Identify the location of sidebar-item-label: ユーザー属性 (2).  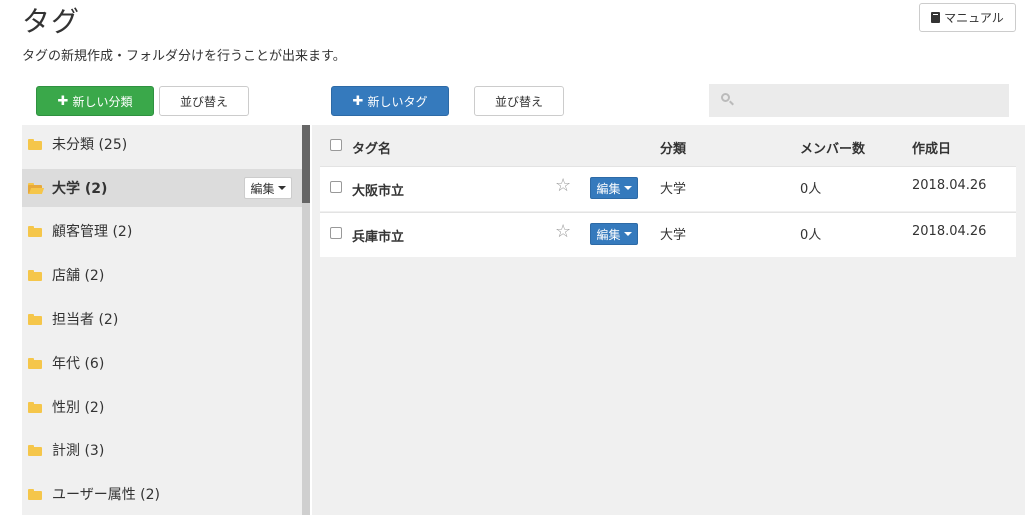
(106, 495).